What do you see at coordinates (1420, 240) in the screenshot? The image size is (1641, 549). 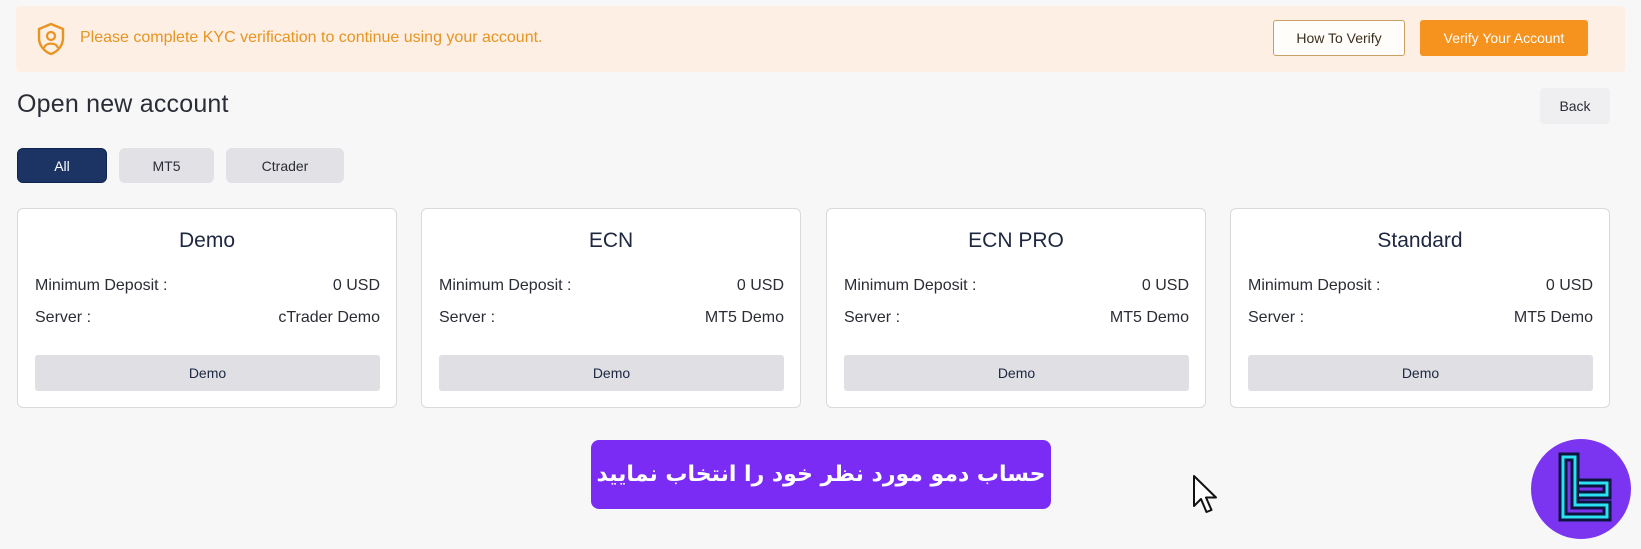 I see `account-name: Standard` at bounding box center [1420, 240].